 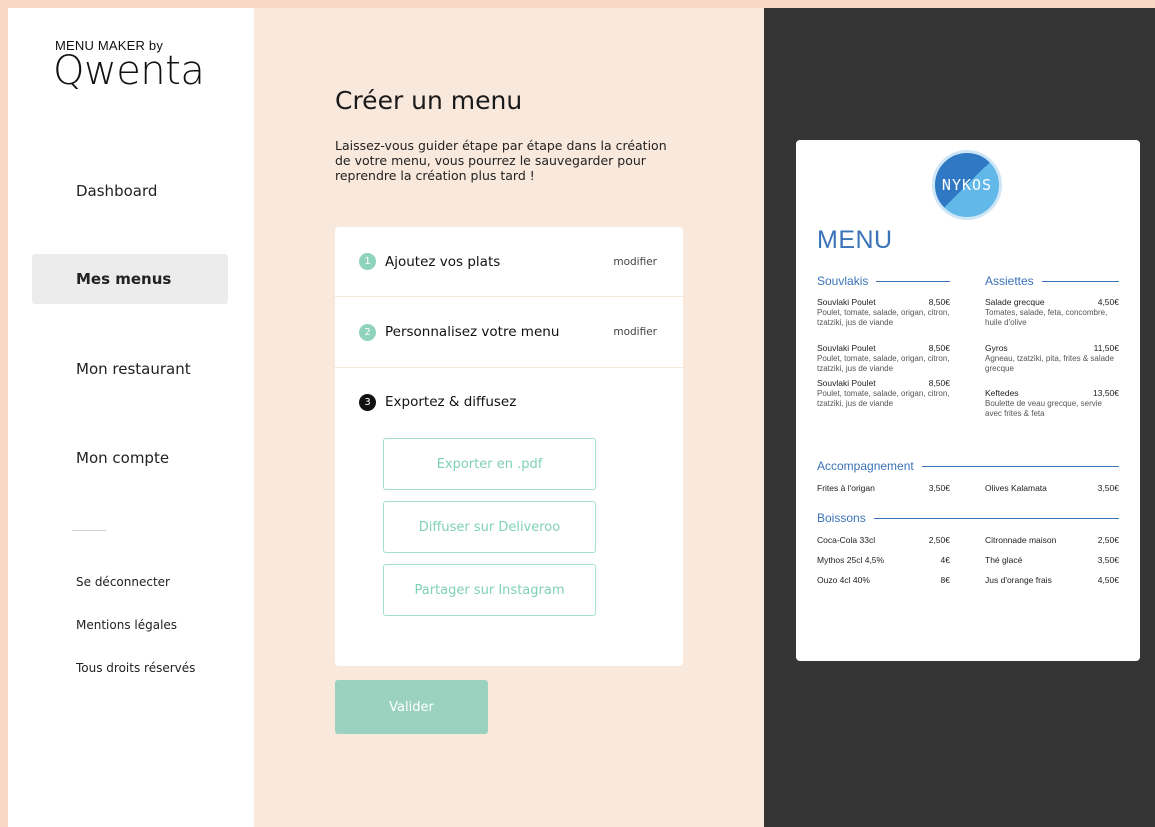 What do you see at coordinates (1021, 540) in the screenshot?
I see `item-name: Citronnade maison` at bounding box center [1021, 540].